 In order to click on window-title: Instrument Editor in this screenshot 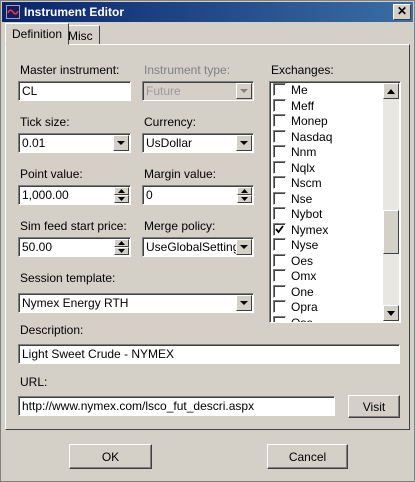, I will do `click(74, 12)`.